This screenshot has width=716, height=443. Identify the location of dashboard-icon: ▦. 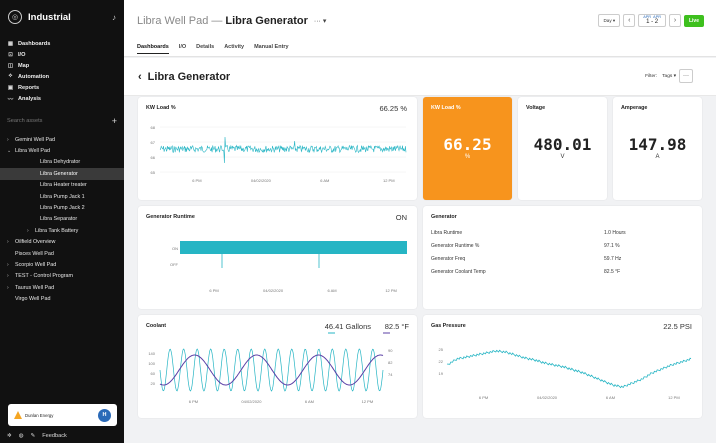
(10, 43).